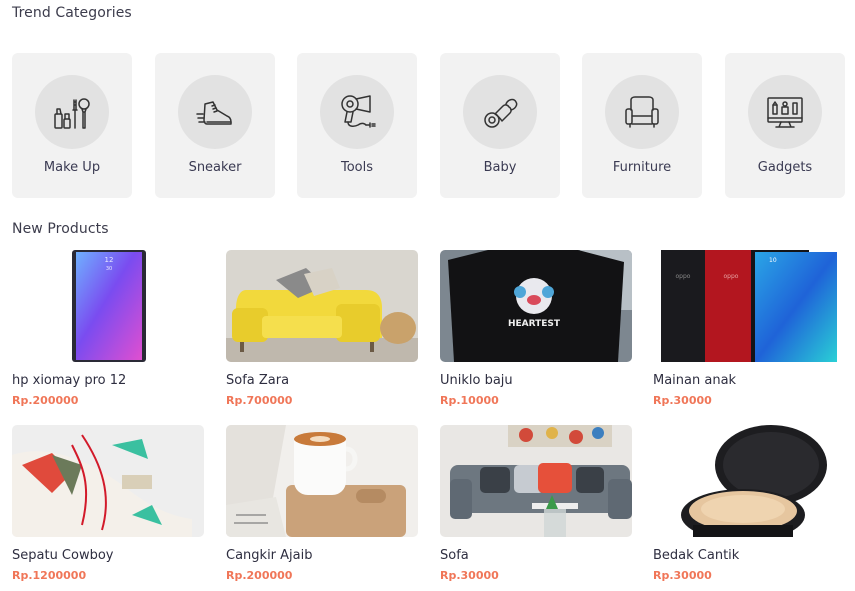  Describe the element at coordinates (454, 555) in the screenshot. I see `product-name: Sofa` at that location.